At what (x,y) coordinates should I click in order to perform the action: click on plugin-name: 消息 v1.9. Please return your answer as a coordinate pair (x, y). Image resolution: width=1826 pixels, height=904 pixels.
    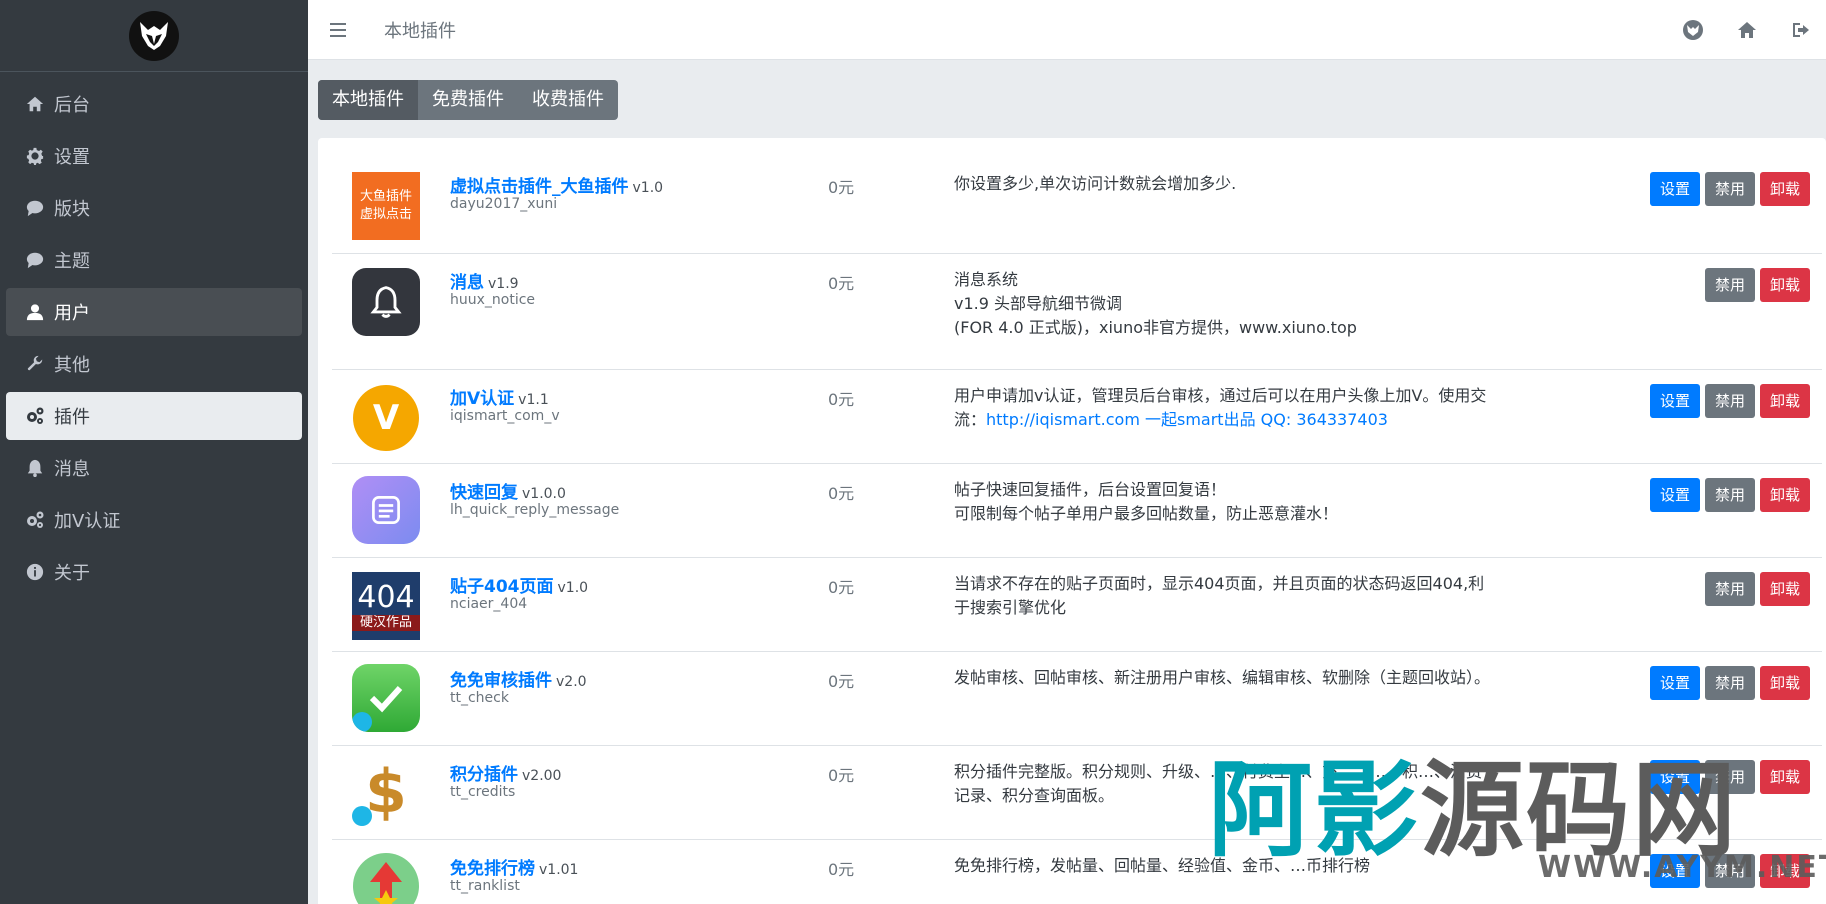
    Looking at the image, I should click on (484, 280).